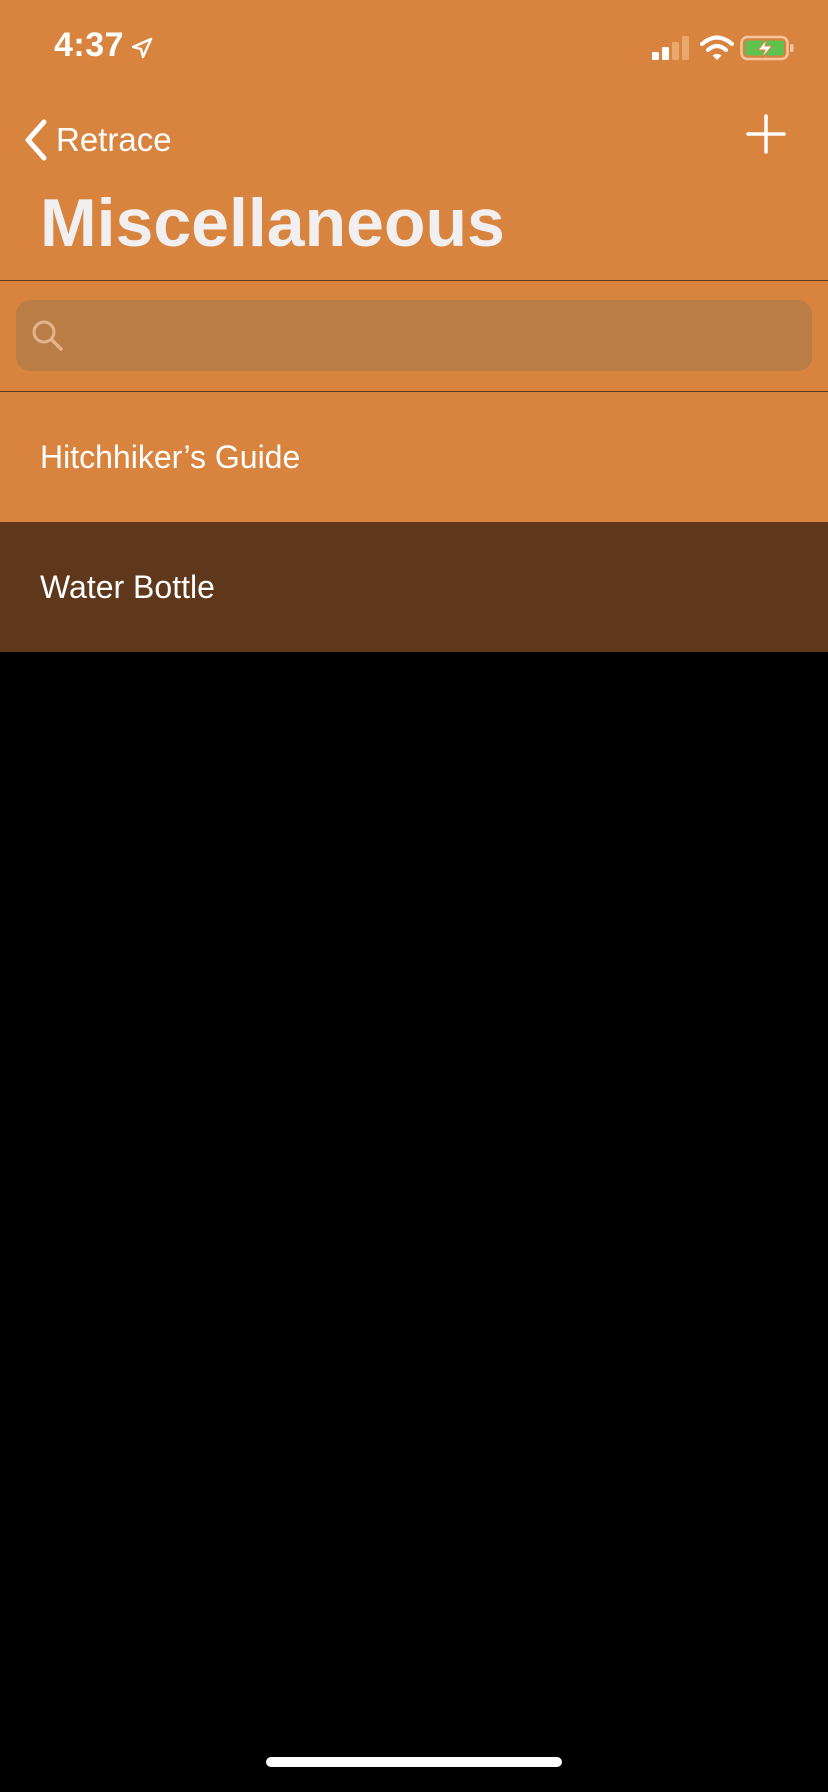 This screenshot has width=828, height=1792. What do you see at coordinates (414, 1762) in the screenshot?
I see `home-indicator` at bounding box center [414, 1762].